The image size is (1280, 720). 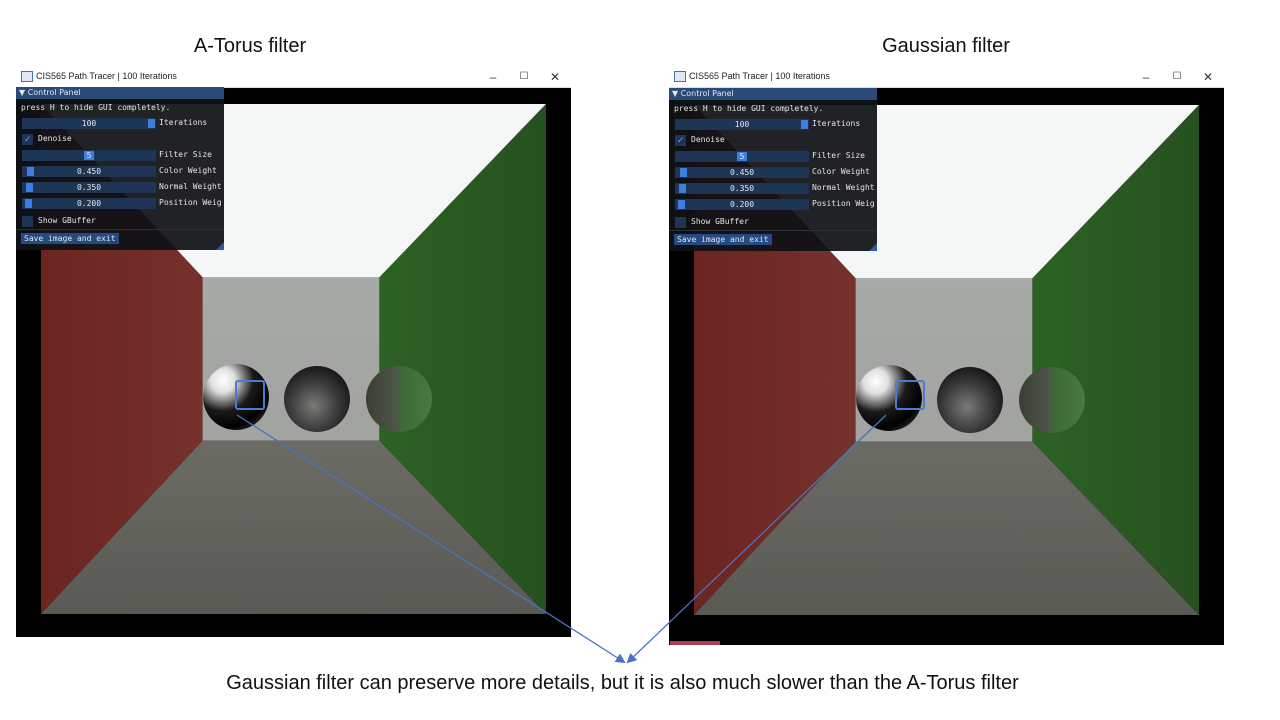 I want to click on heading-atorus: A-Torus filter, so click(x=250, y=46).